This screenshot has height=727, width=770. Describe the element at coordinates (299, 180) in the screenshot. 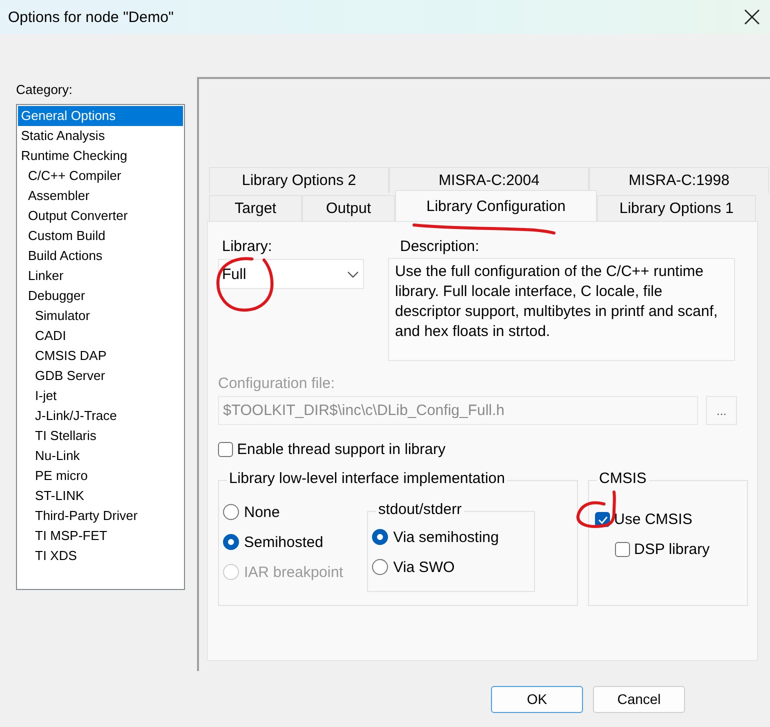

I see `tab: Library Options 2` at that location.